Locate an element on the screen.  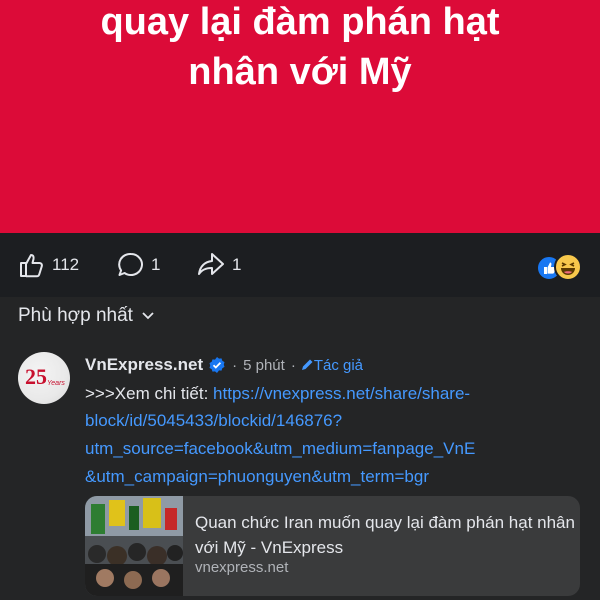
comment-link: https://vnexpress.net/share/share- is located at coordinates (341, 393).